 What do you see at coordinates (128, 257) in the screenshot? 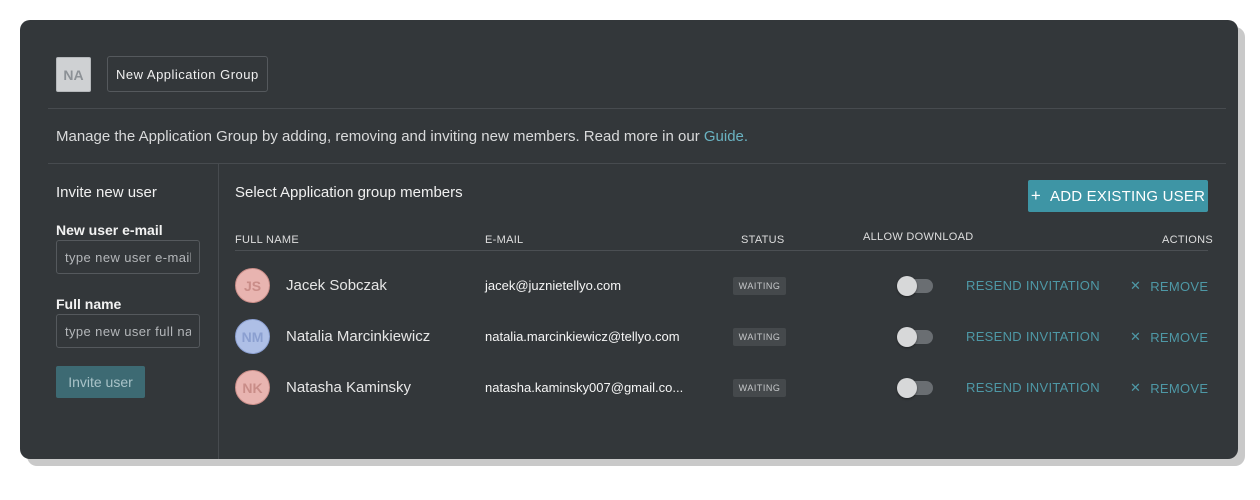
I see `email-field` at bounding box center [128, 257].